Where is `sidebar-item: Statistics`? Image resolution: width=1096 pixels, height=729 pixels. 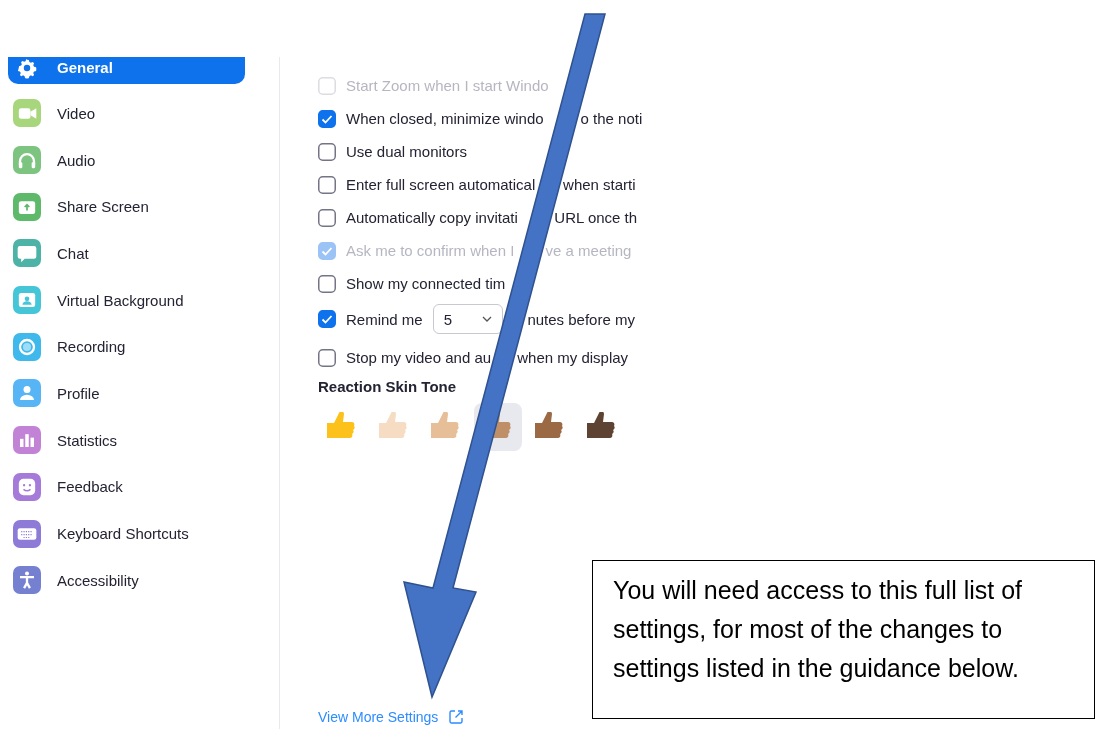 sidebar-item: Statistics is located at coordinates (126, 440).